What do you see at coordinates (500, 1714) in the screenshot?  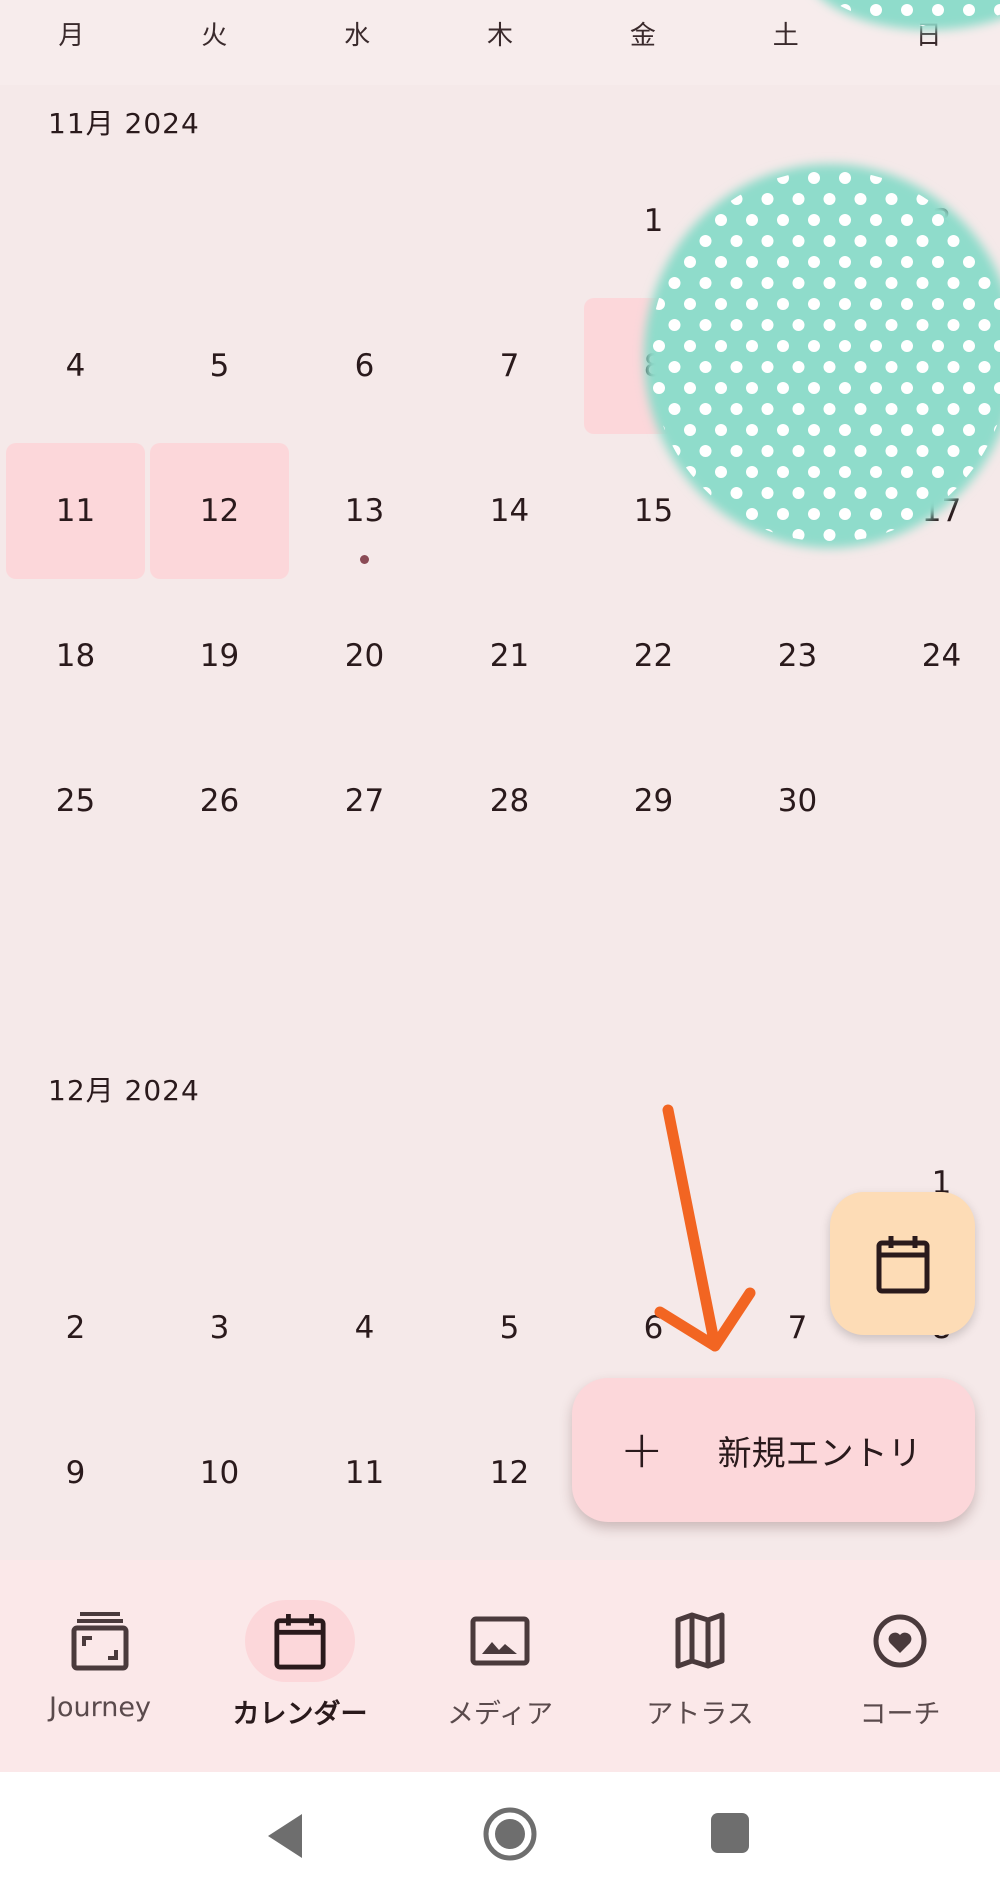 I see `nav-media-label: メディア` at bounding box center [500, 1714].